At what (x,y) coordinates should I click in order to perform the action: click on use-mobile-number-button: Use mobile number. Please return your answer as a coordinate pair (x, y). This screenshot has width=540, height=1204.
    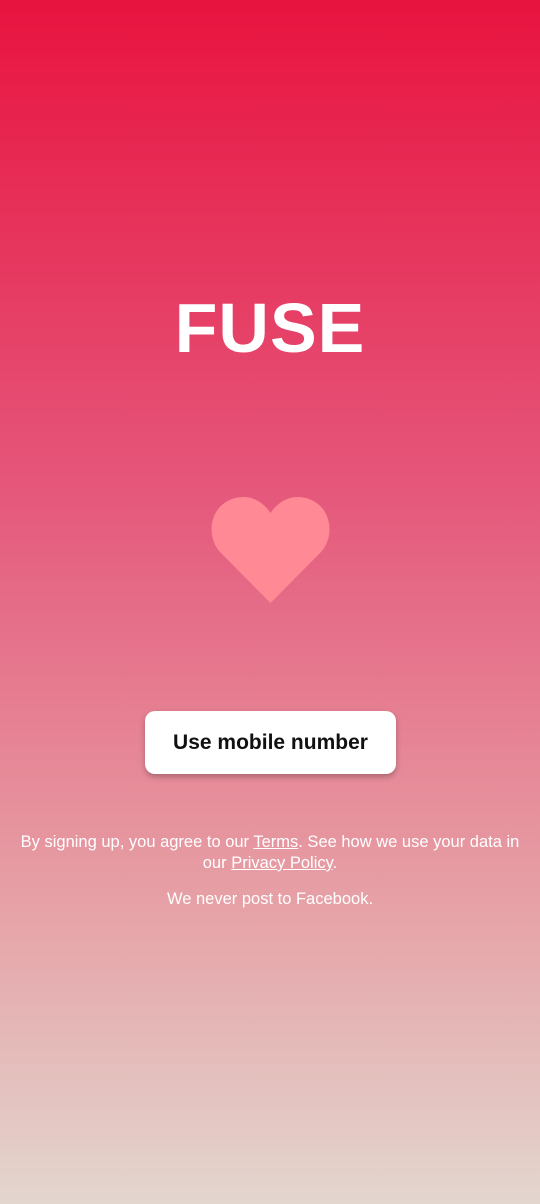
    Looking at the image, I should click on (270, 742).